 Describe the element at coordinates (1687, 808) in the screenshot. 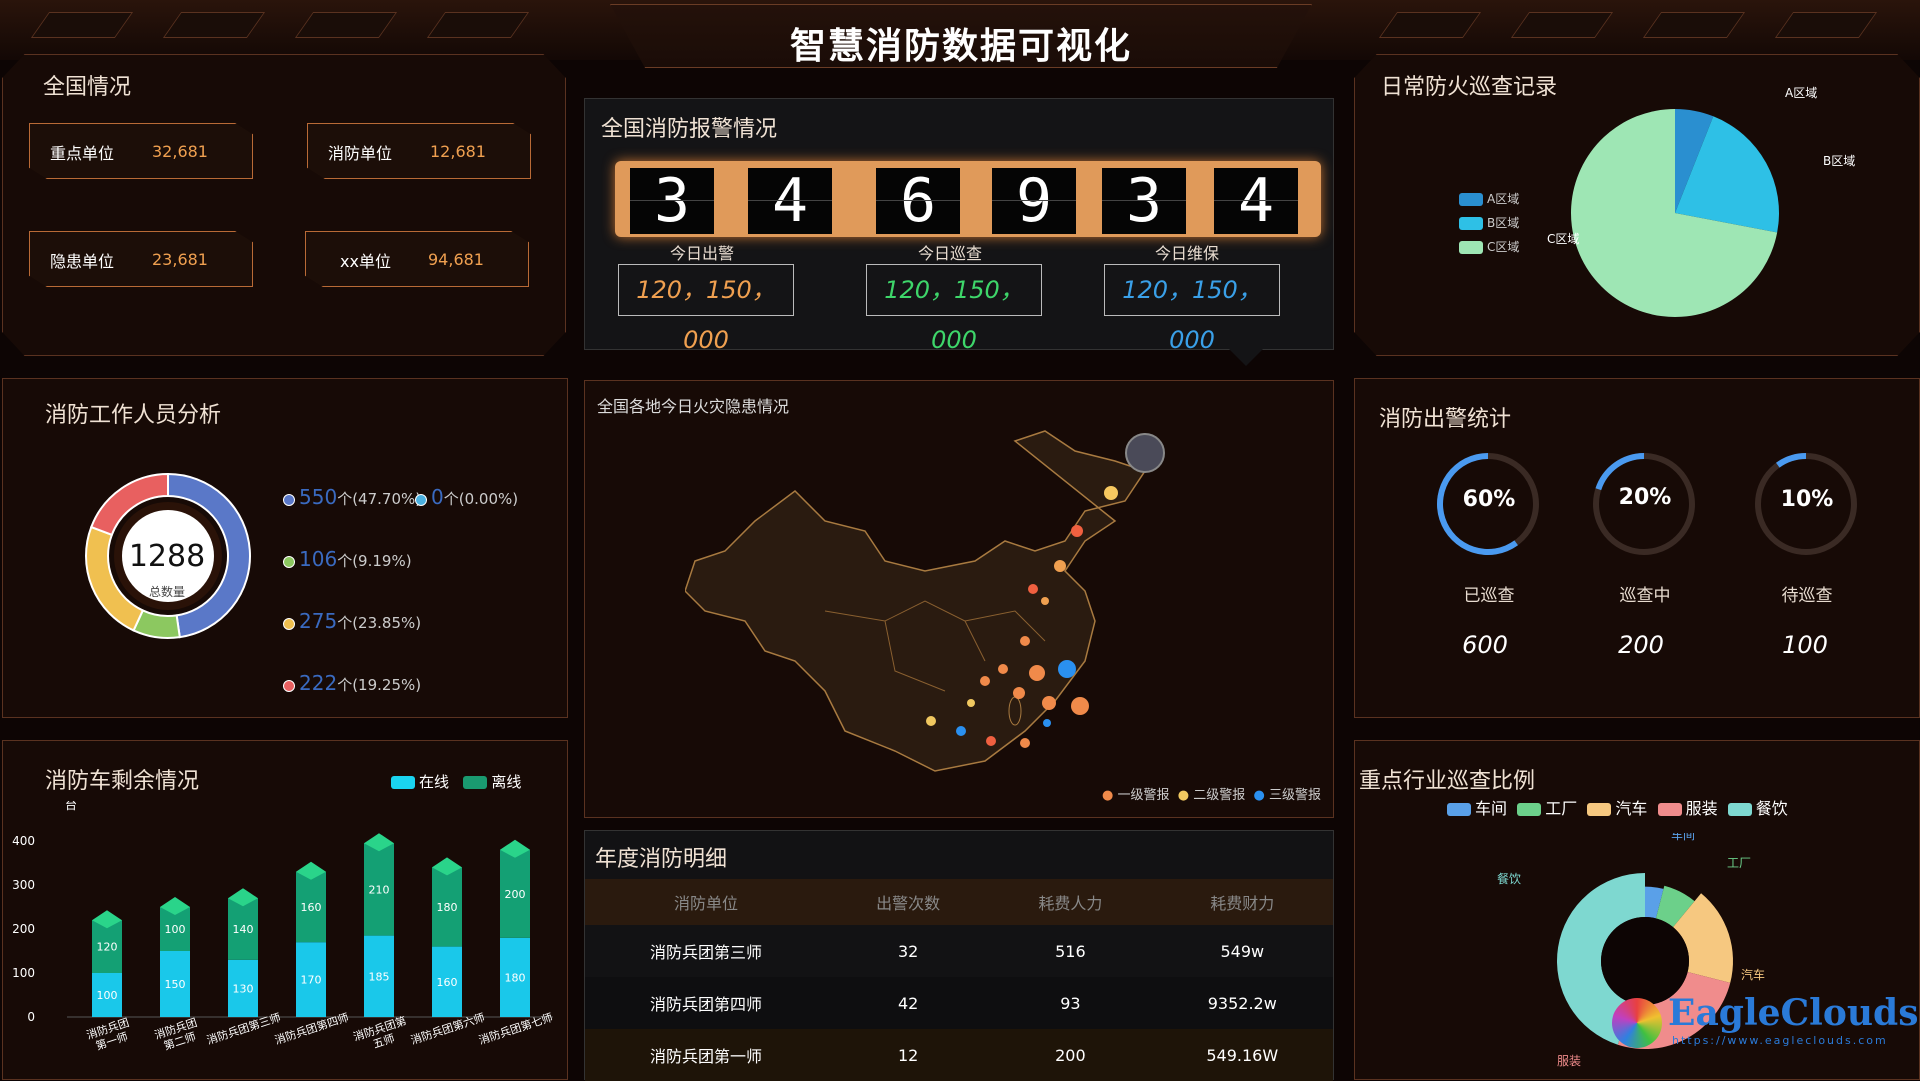

I see `legend-item: 服装` at that location.